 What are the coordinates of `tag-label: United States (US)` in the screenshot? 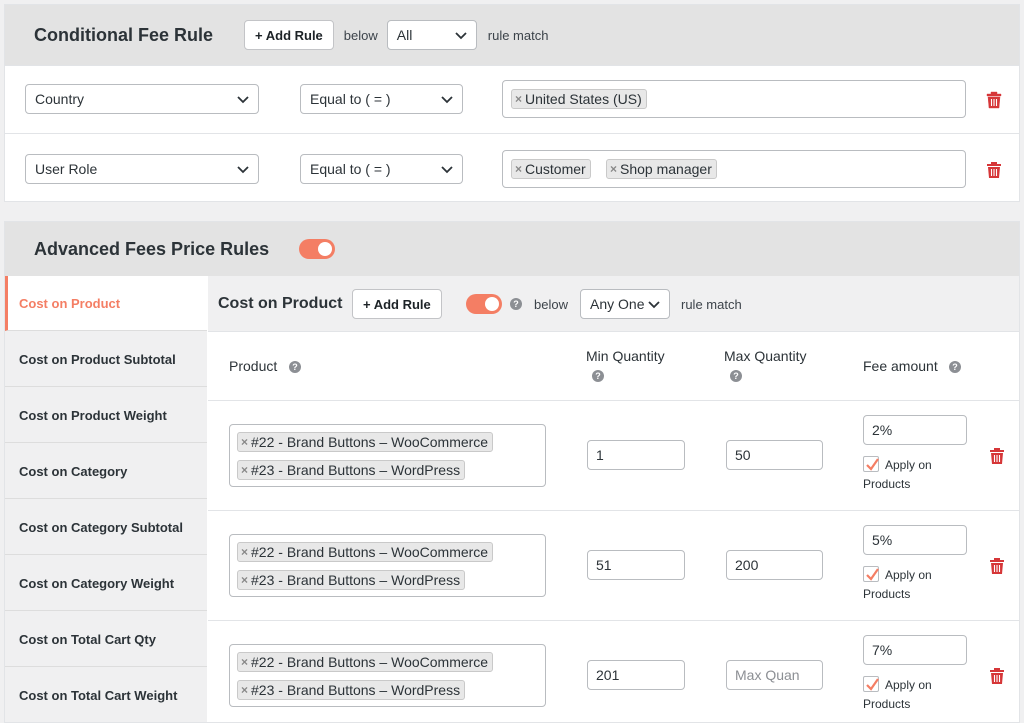 It's located at (583, 99).